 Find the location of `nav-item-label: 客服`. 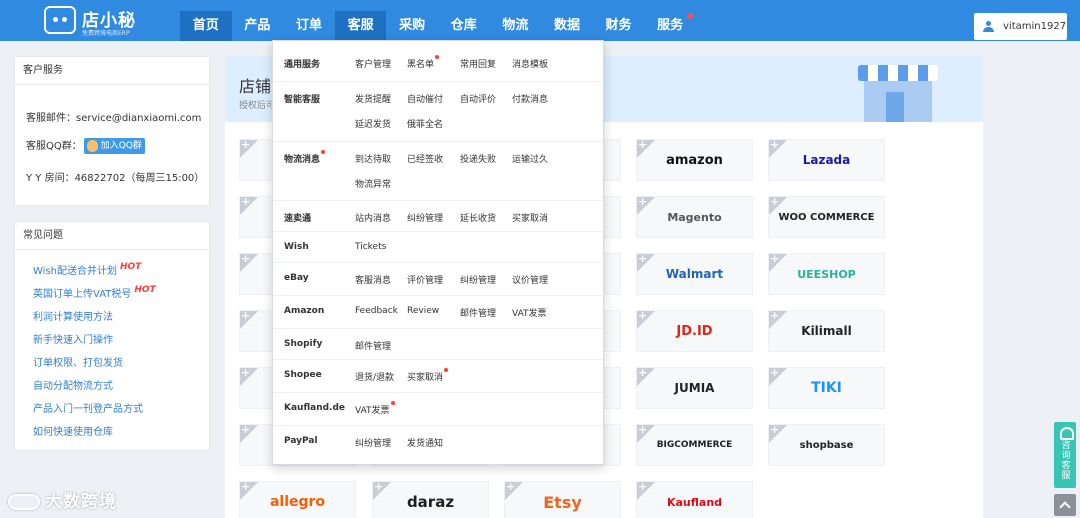

nav-item-label: 客服 is located at coordinates (360, 25).